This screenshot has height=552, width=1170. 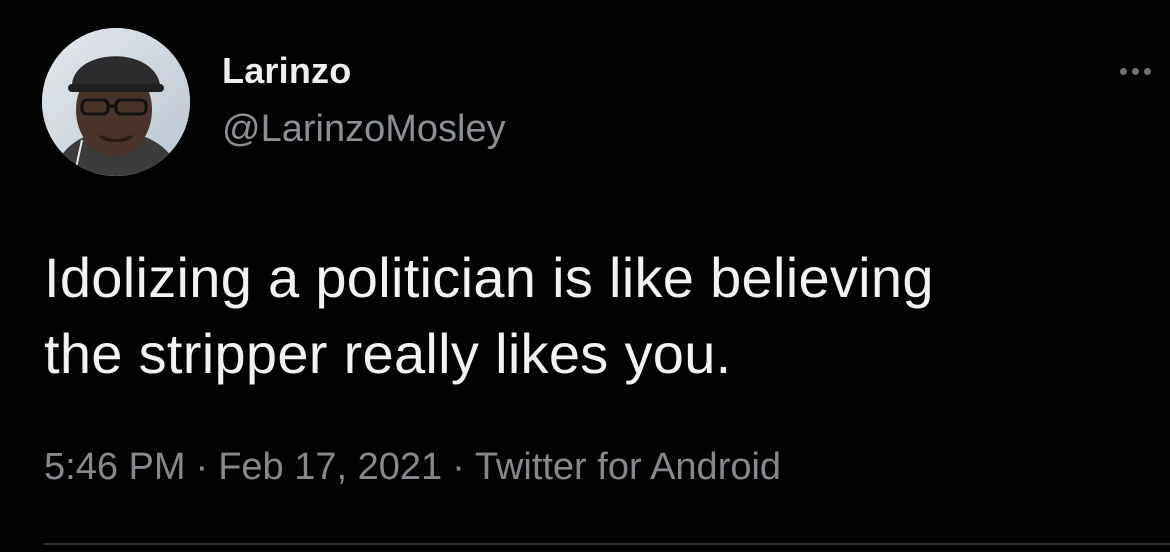 I want to click on tweet-text-line: the stripper really likes you., so click(x=388, y=353).